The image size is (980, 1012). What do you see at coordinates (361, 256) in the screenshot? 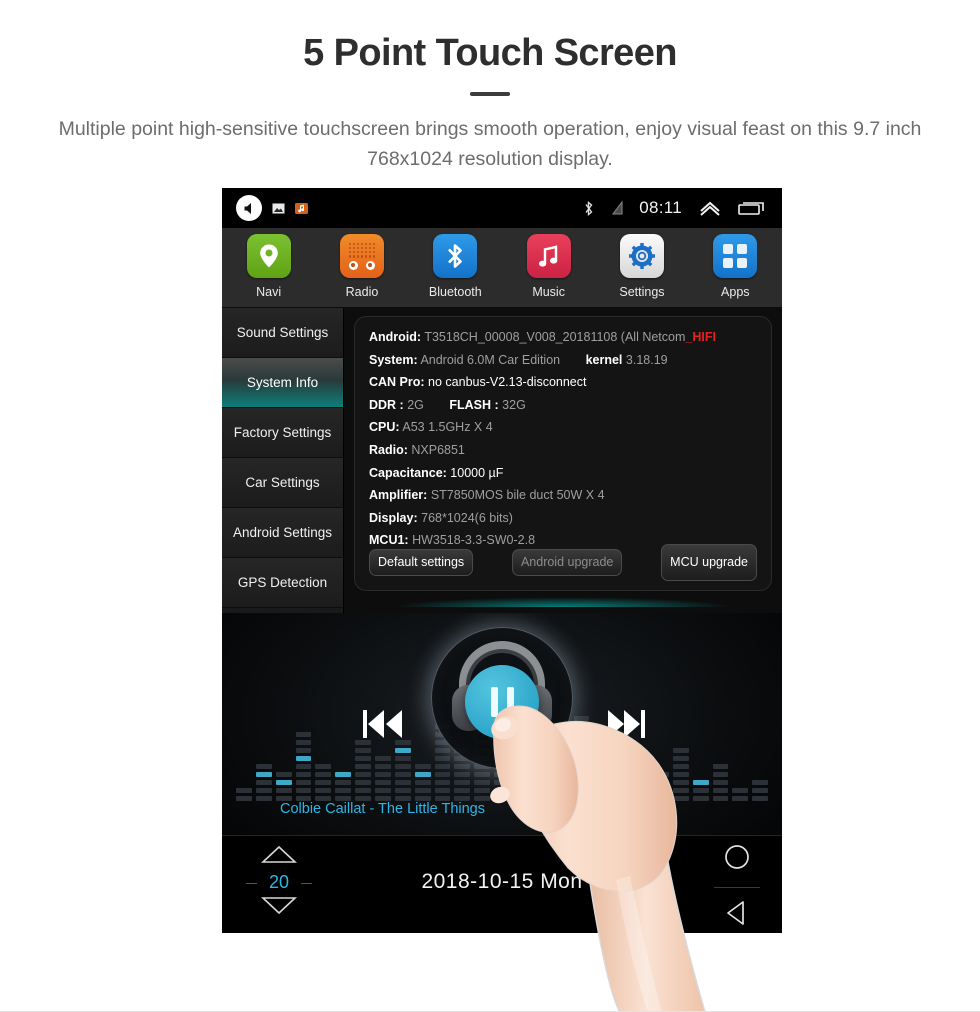
I see `radio-icon` at bounding box center [361, 256].